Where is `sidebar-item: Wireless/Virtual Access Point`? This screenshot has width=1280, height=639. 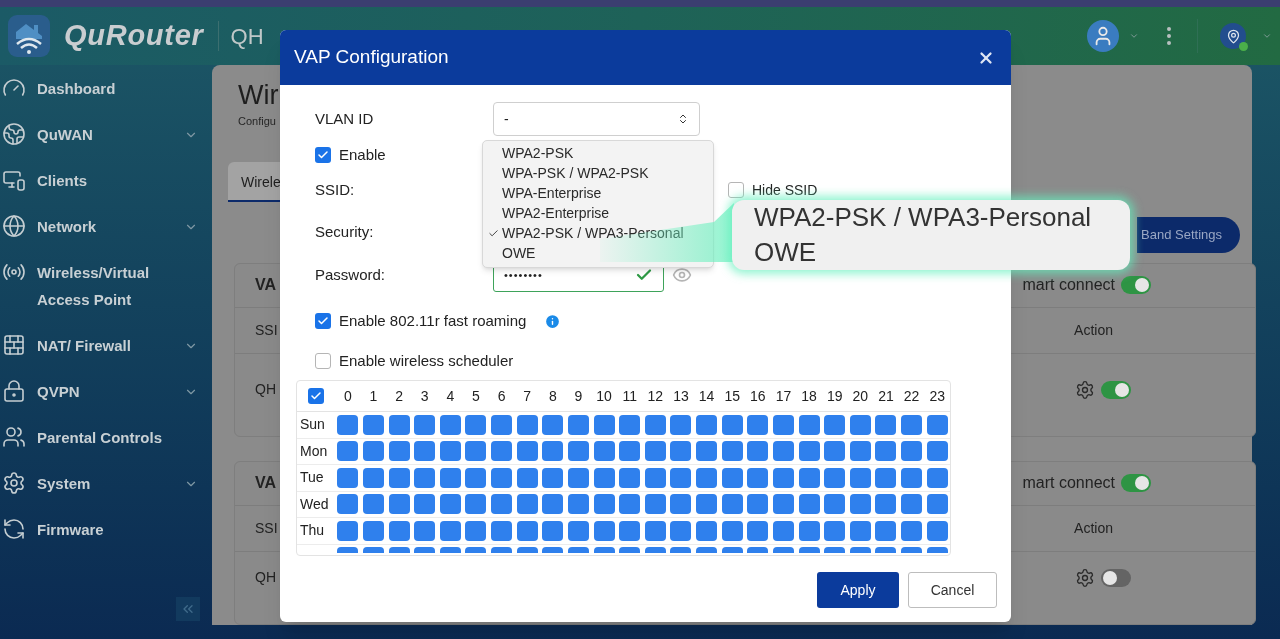
sidebar-item: Wireless/Virtual Access Point is located at coordinates (106, 285).